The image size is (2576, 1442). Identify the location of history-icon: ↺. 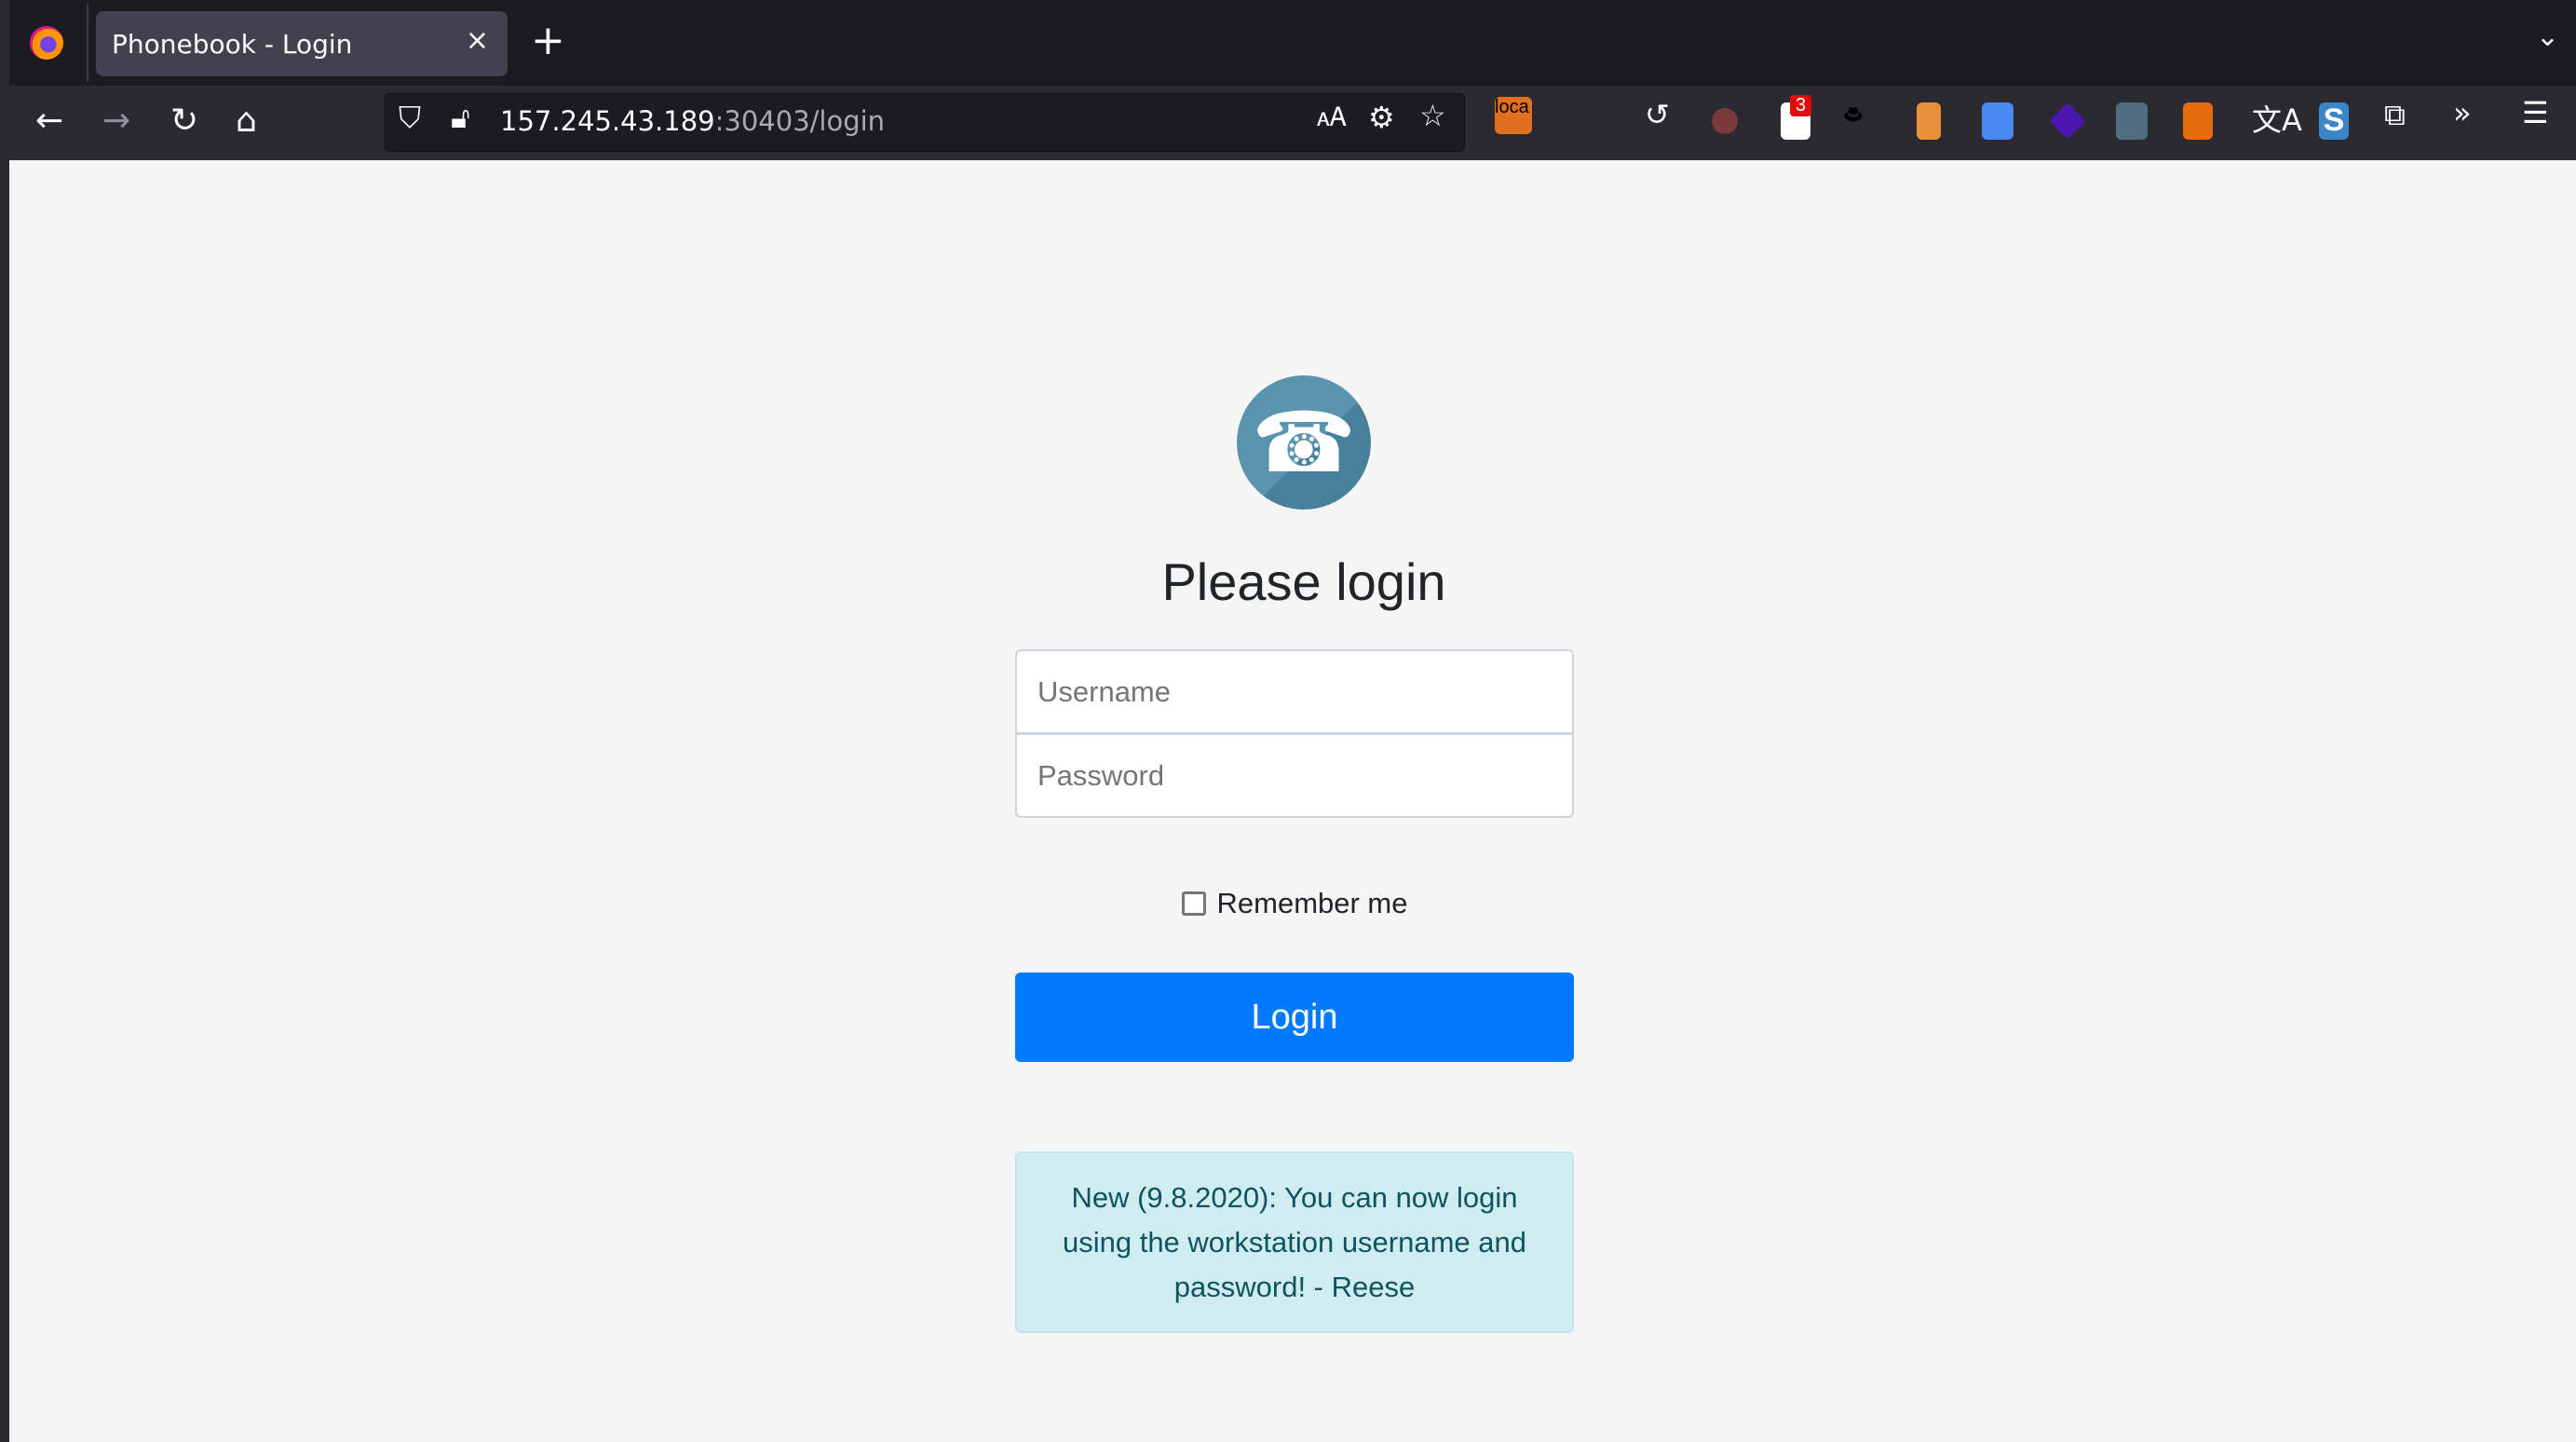
(1657, 114).